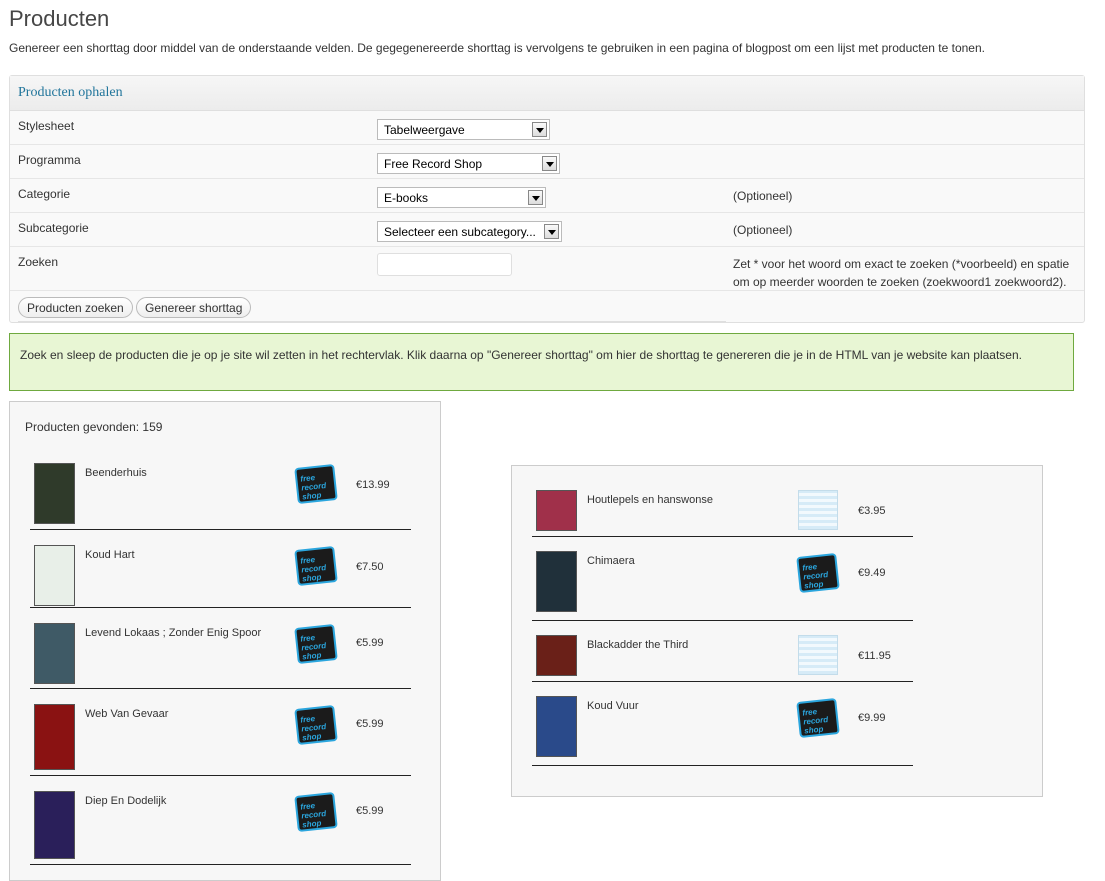 The height and width of the screenshot is (881, 1105). What do you see at coordinates (372, 321) in the screenshot?
I see `divider` at bounding box center [372, 321].